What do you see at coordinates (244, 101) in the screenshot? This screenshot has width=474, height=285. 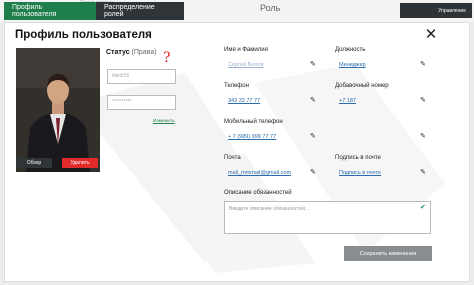 I see `phone-value: 343 33 77 77` at bounding box center [244, 101].